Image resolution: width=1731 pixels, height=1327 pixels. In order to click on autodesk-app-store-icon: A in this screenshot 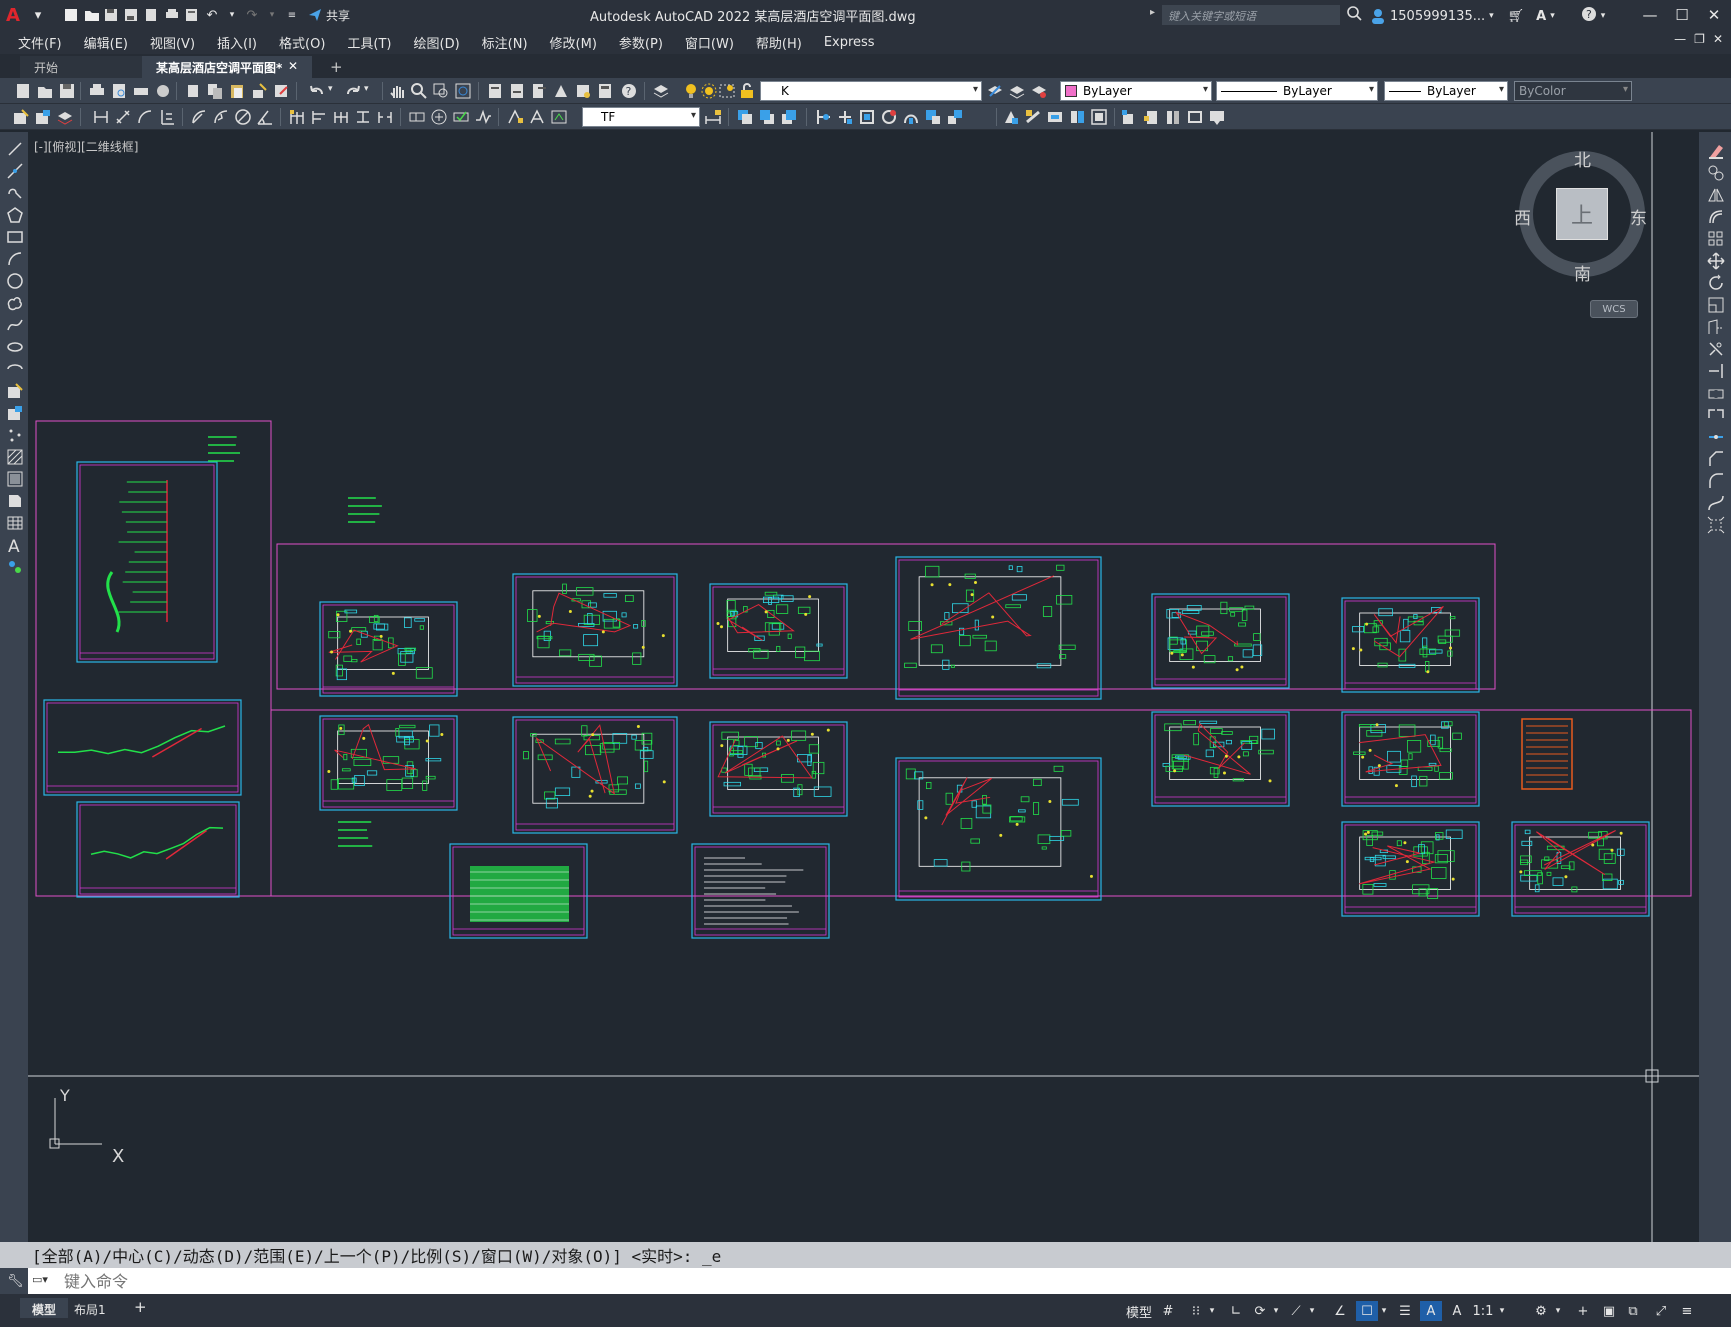, I will do `click(1541, 16)`.